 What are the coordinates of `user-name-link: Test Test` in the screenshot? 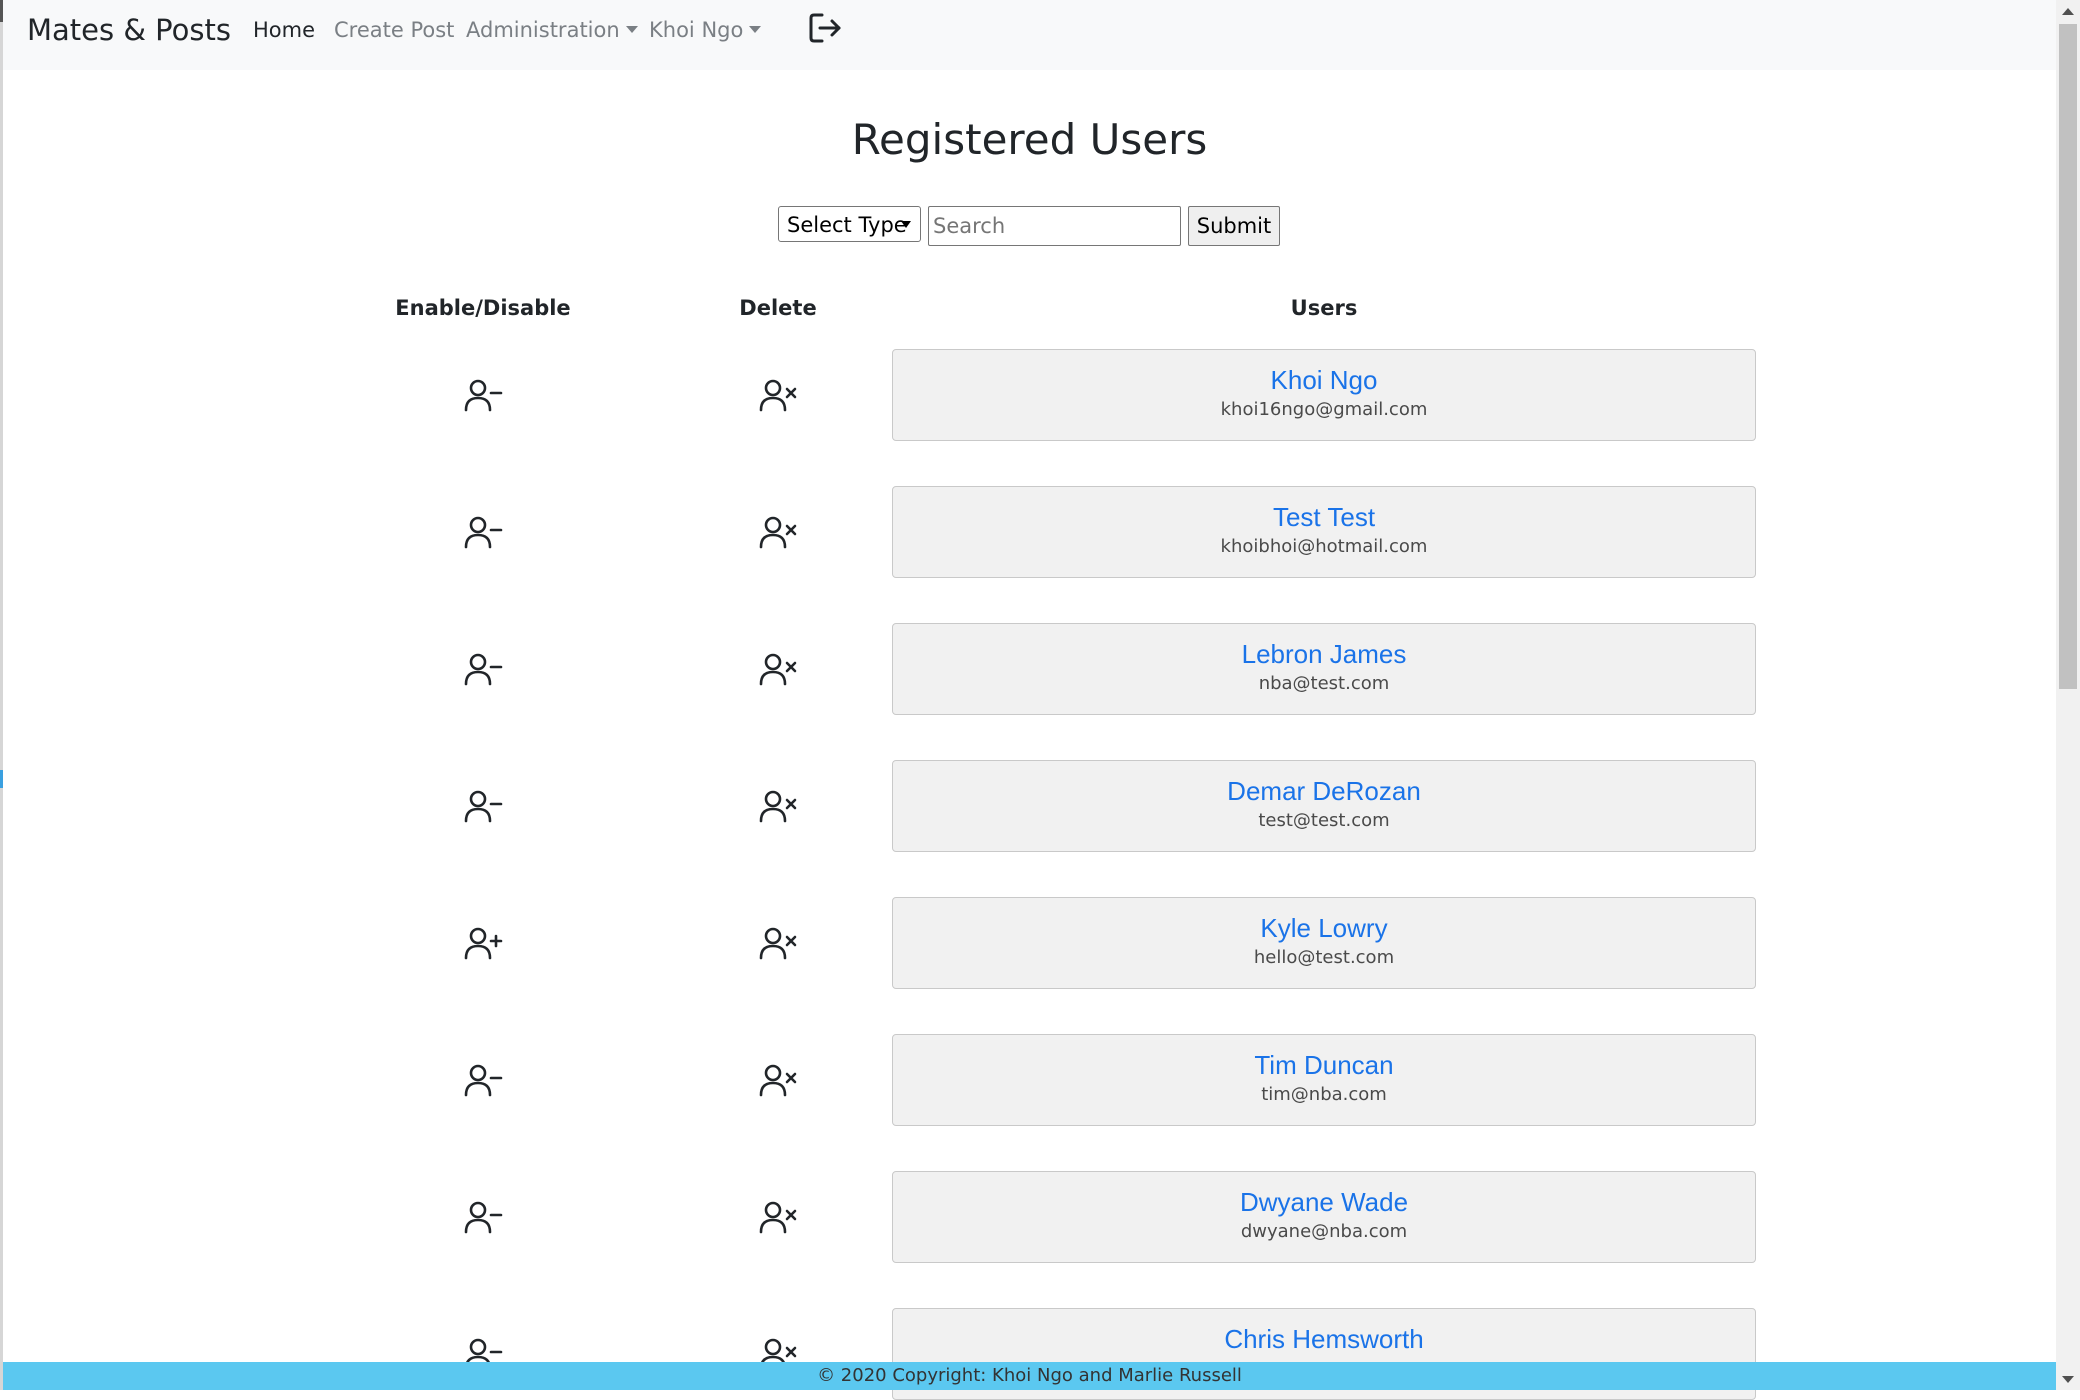 It's located at (1324, 517).